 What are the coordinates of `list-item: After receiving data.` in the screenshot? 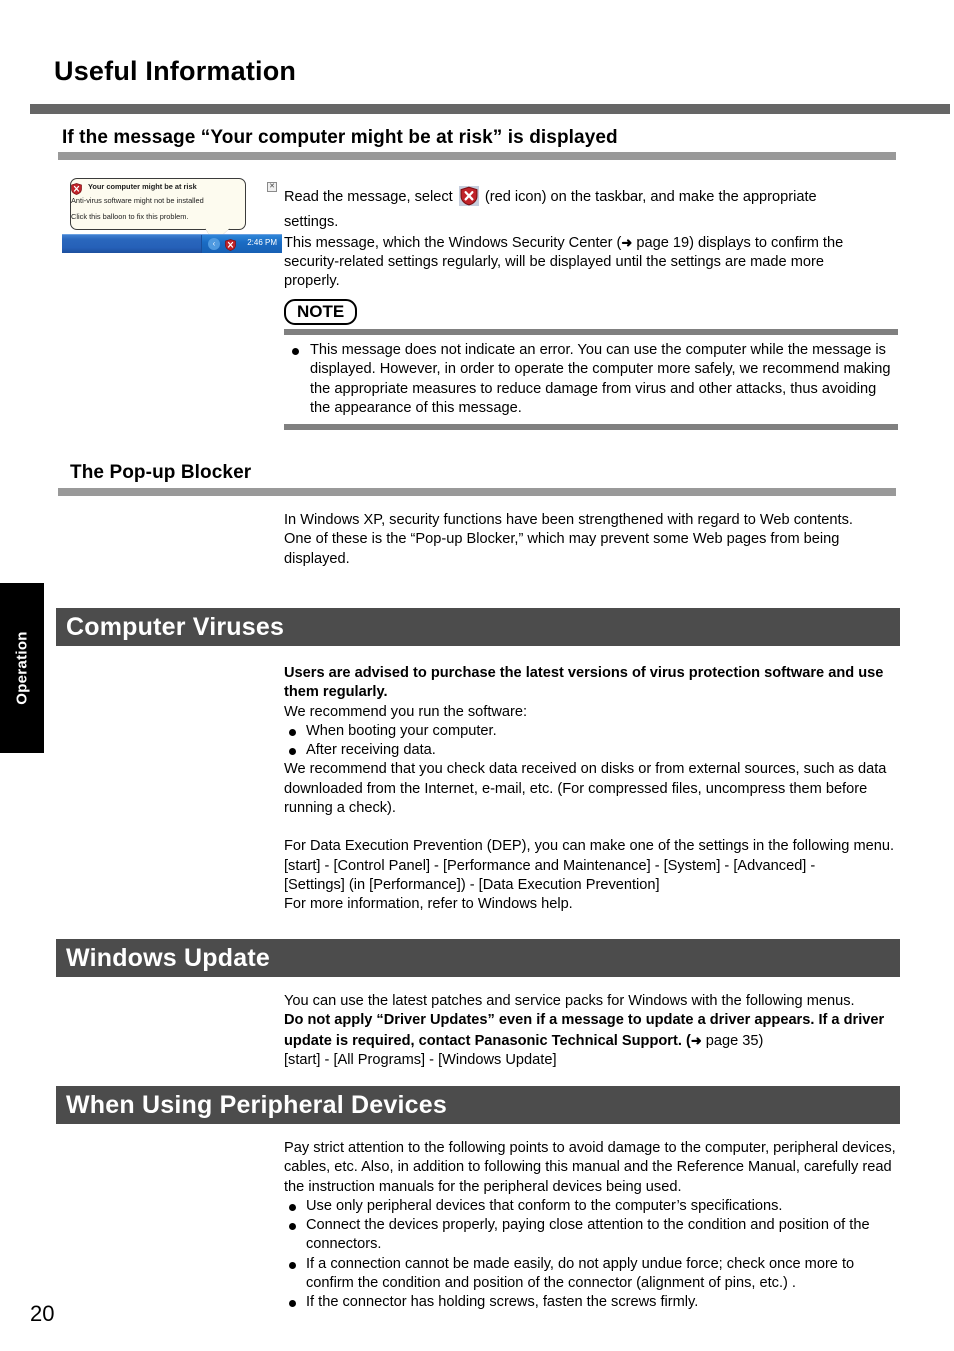 It's located at (593, 750).